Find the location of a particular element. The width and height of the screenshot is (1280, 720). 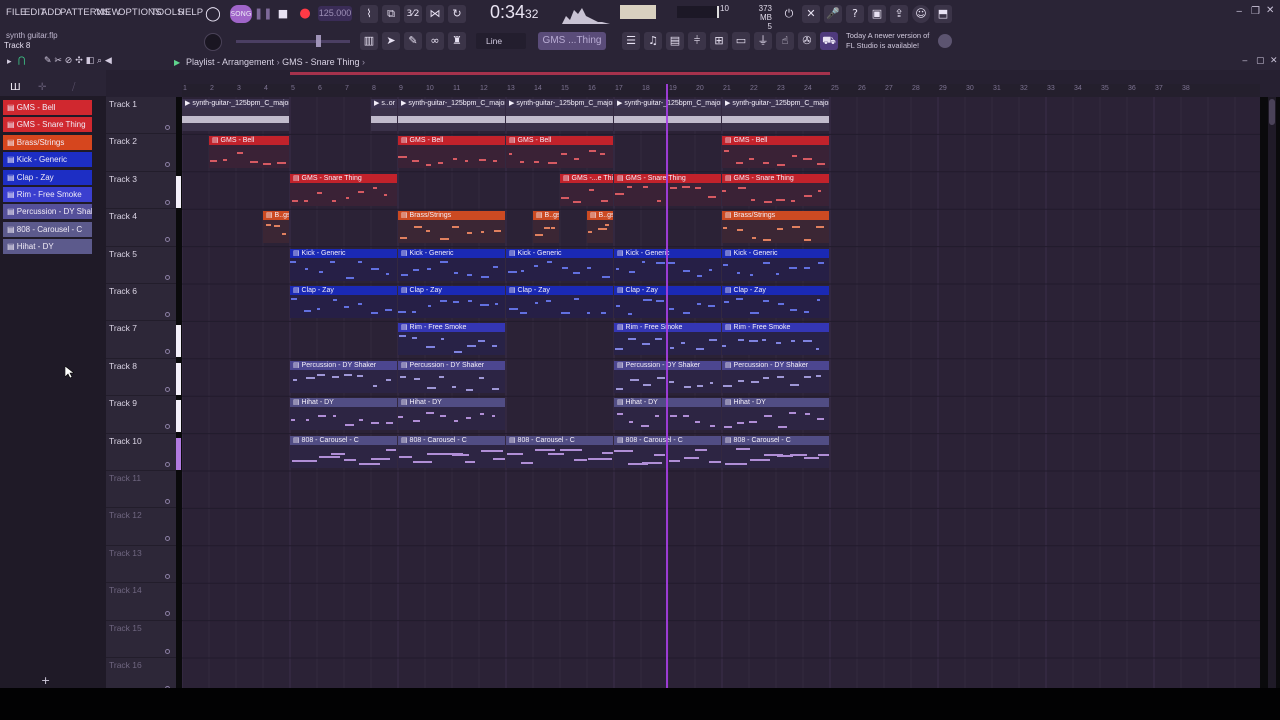

pencil-button: ✎ is located at coordinates (413, 41).